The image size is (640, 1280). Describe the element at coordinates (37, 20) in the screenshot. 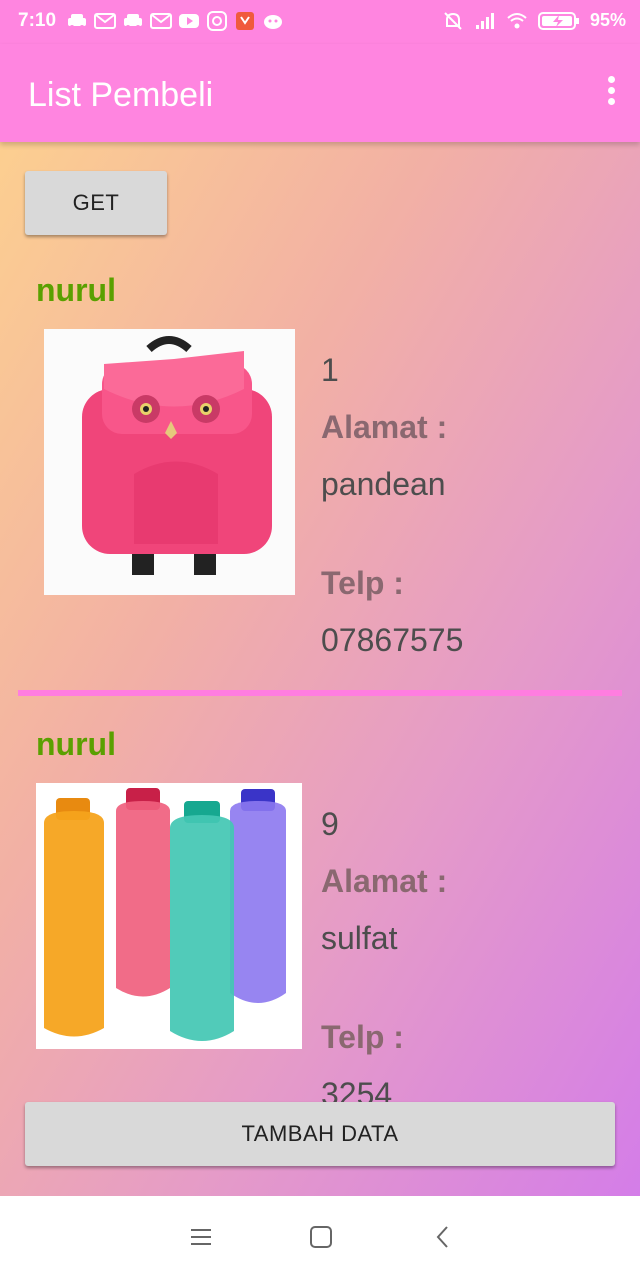

I see `status-time: 7:10` at that location.